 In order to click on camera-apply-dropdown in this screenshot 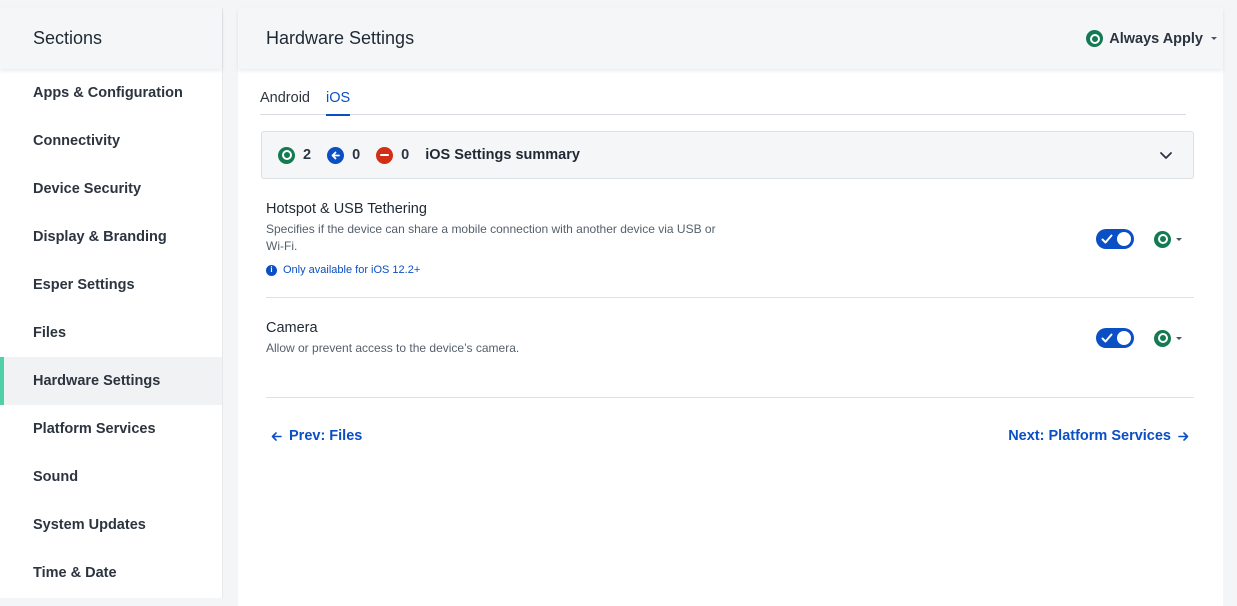, I will do `click(1168, 338)`.